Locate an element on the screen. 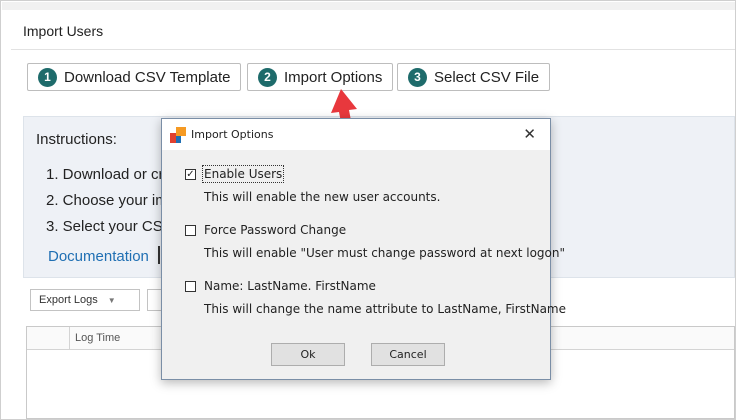 The height and width of the screenshot is (420, 736). export-logs-label: Export Logs is located at coordinates (68, 300).